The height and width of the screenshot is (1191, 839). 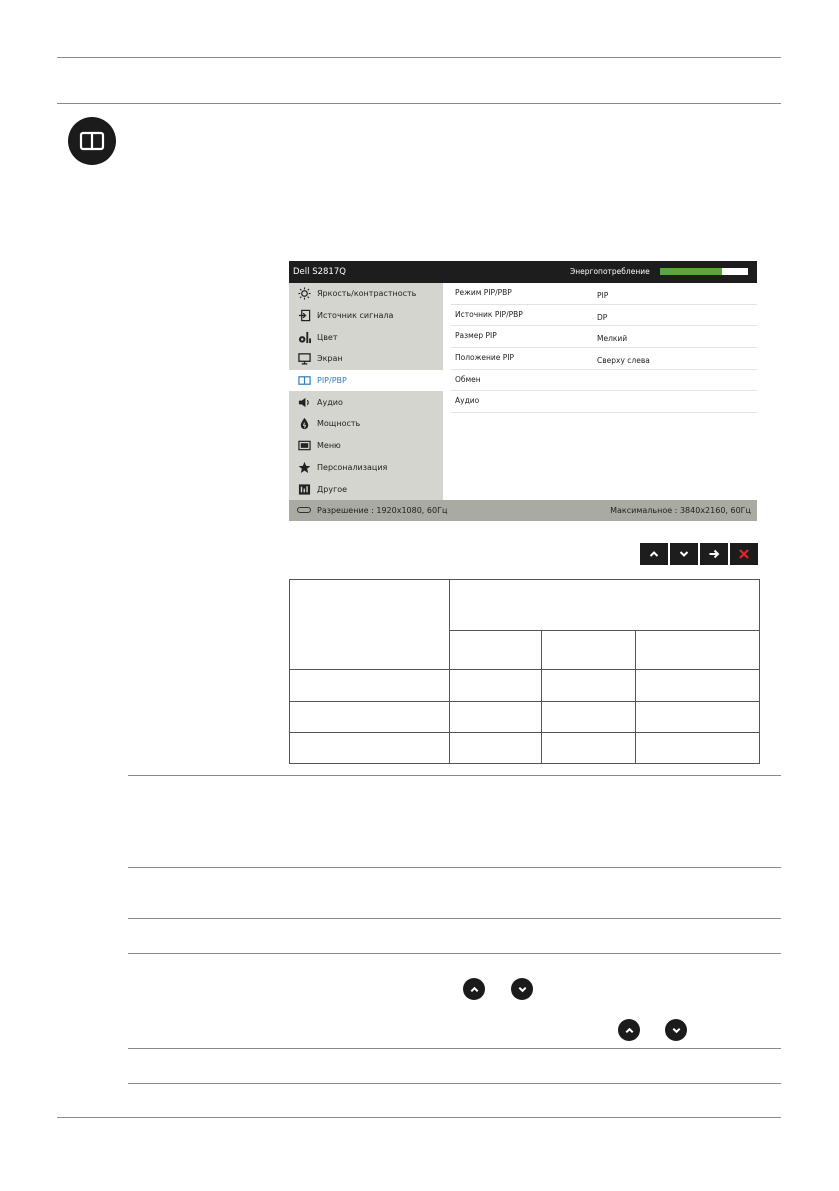 I want to click on menu-item-label: Аудио, so click(x=330, y=402).